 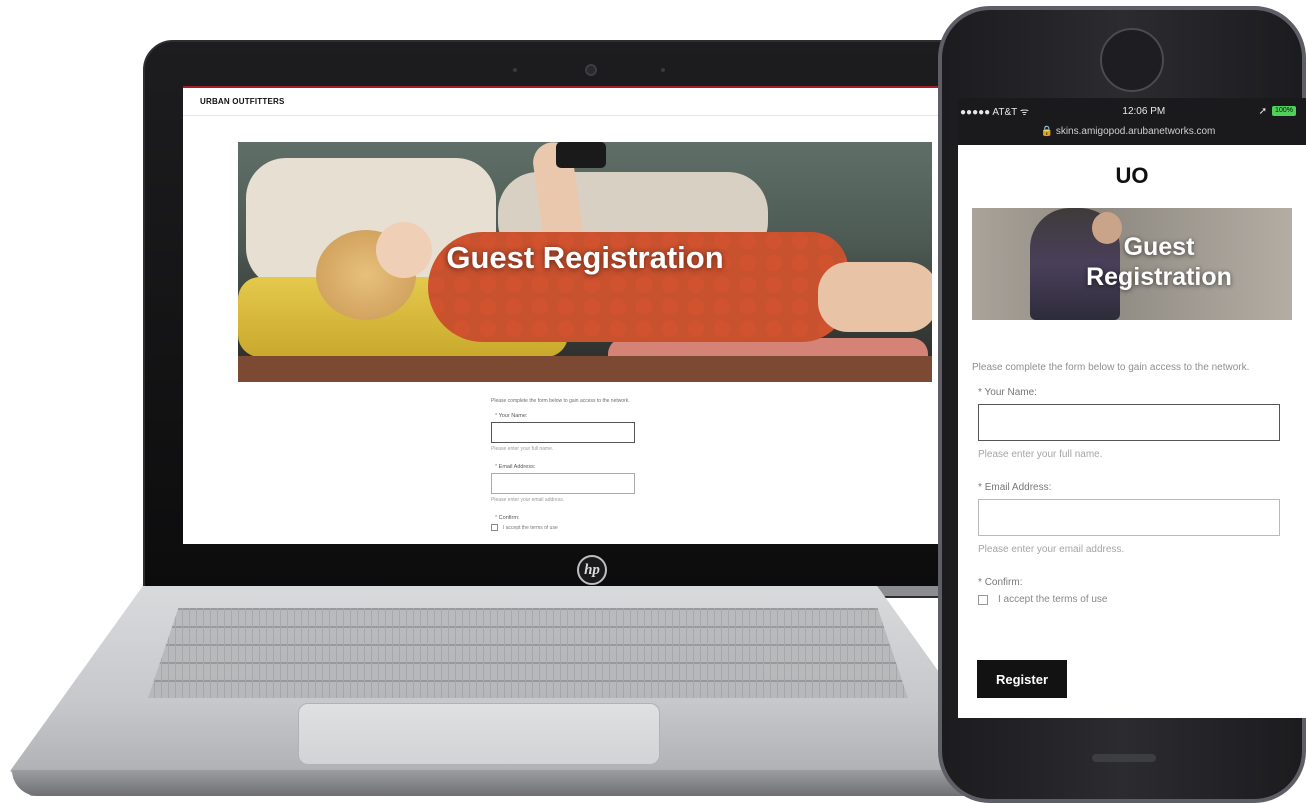 What do you see at coordinates (1262, 111) in the screenshot?
I see `location-icon: ➚` at bounding box center [1262, 111].